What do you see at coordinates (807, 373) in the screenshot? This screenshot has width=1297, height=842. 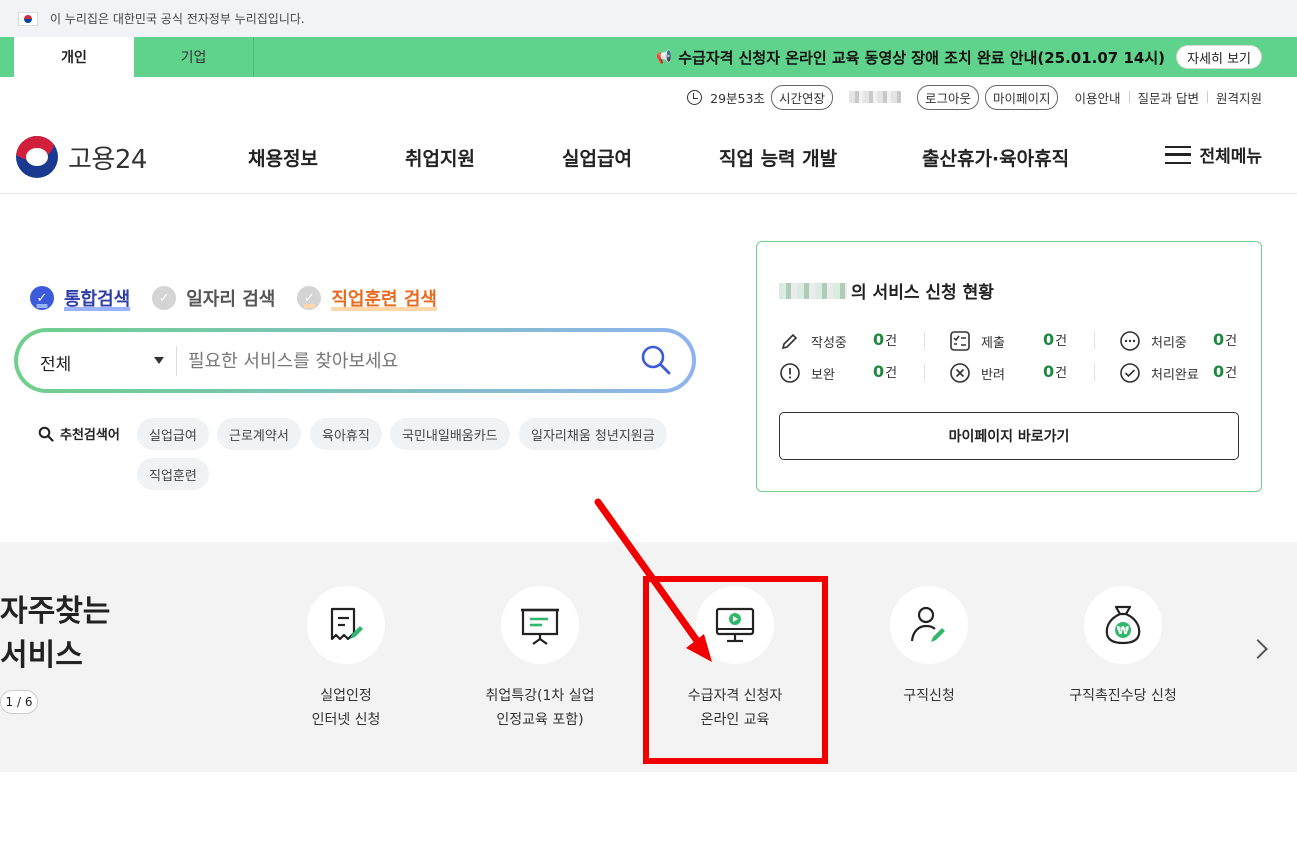 I see `status-supplement: 보완` at bounding box center [807, 373].